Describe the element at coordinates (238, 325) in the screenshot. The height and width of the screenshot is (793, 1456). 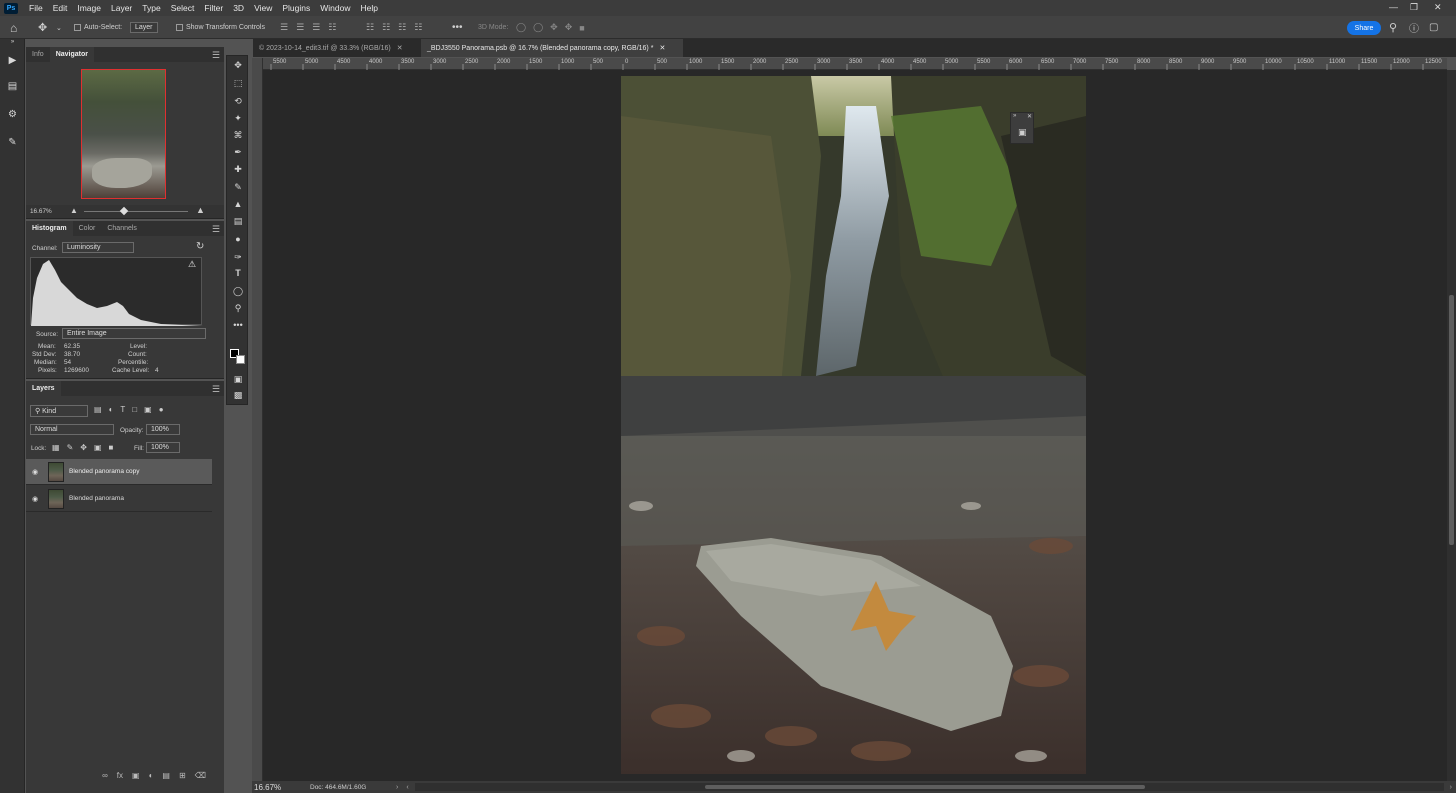
I see `more-tools-icon: •••` at that location.